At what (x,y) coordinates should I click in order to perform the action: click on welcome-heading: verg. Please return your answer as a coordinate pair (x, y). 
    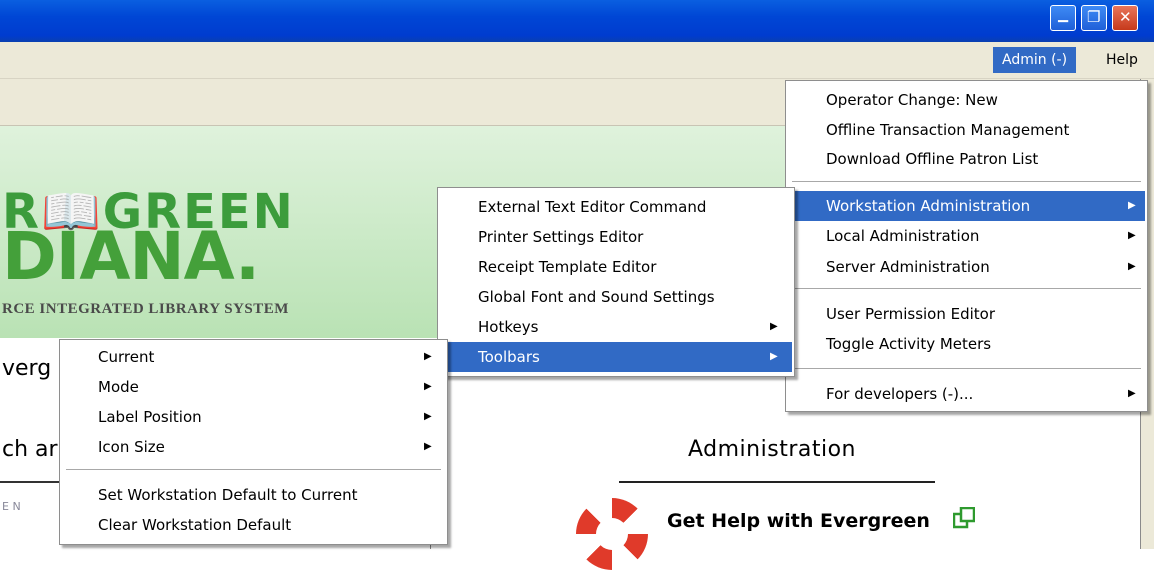
    Looking at the image, I should click on (27, 368).